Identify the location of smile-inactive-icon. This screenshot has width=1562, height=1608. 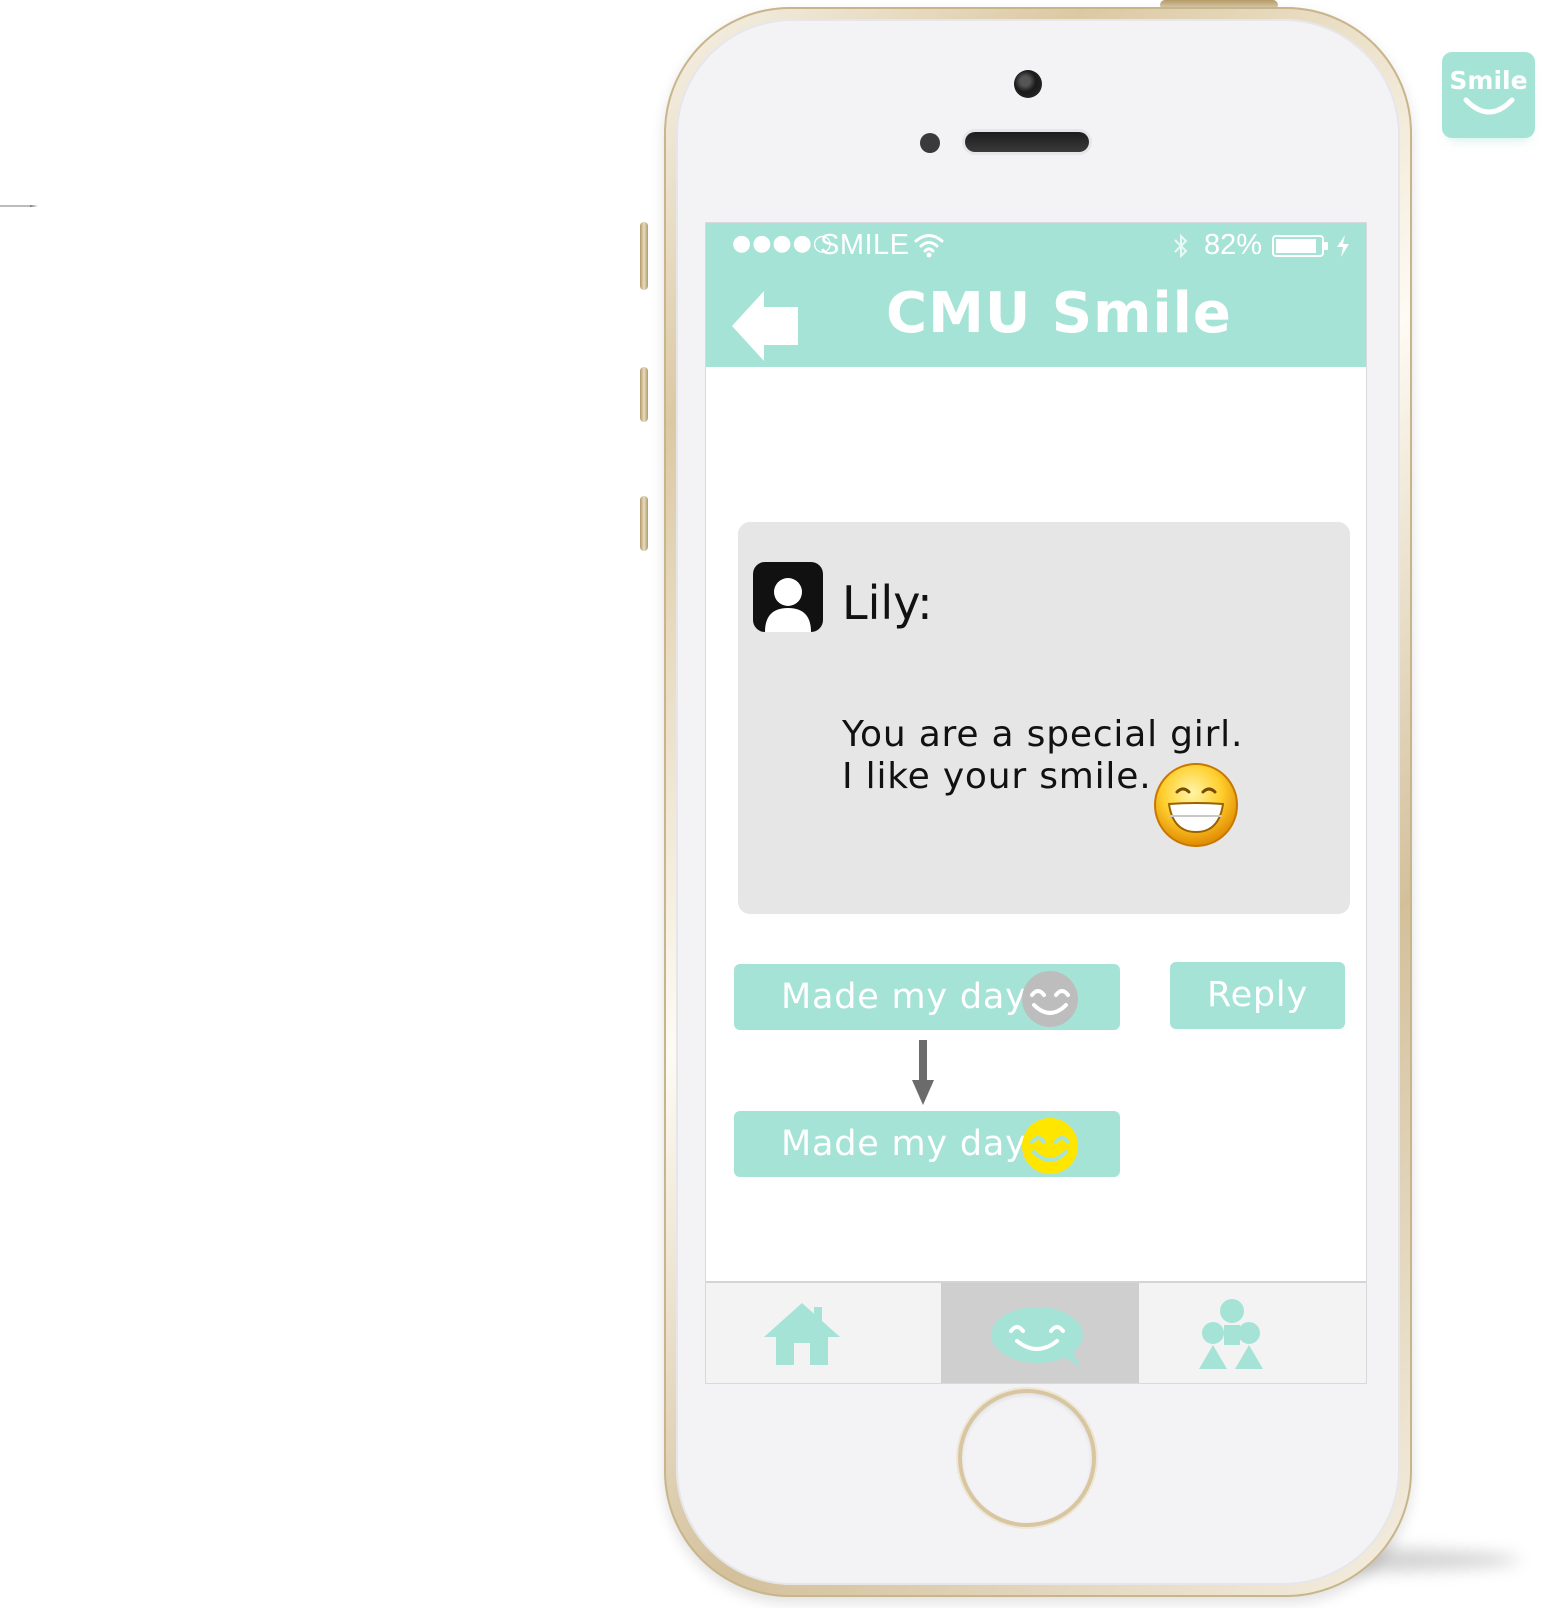
(1050, 999).